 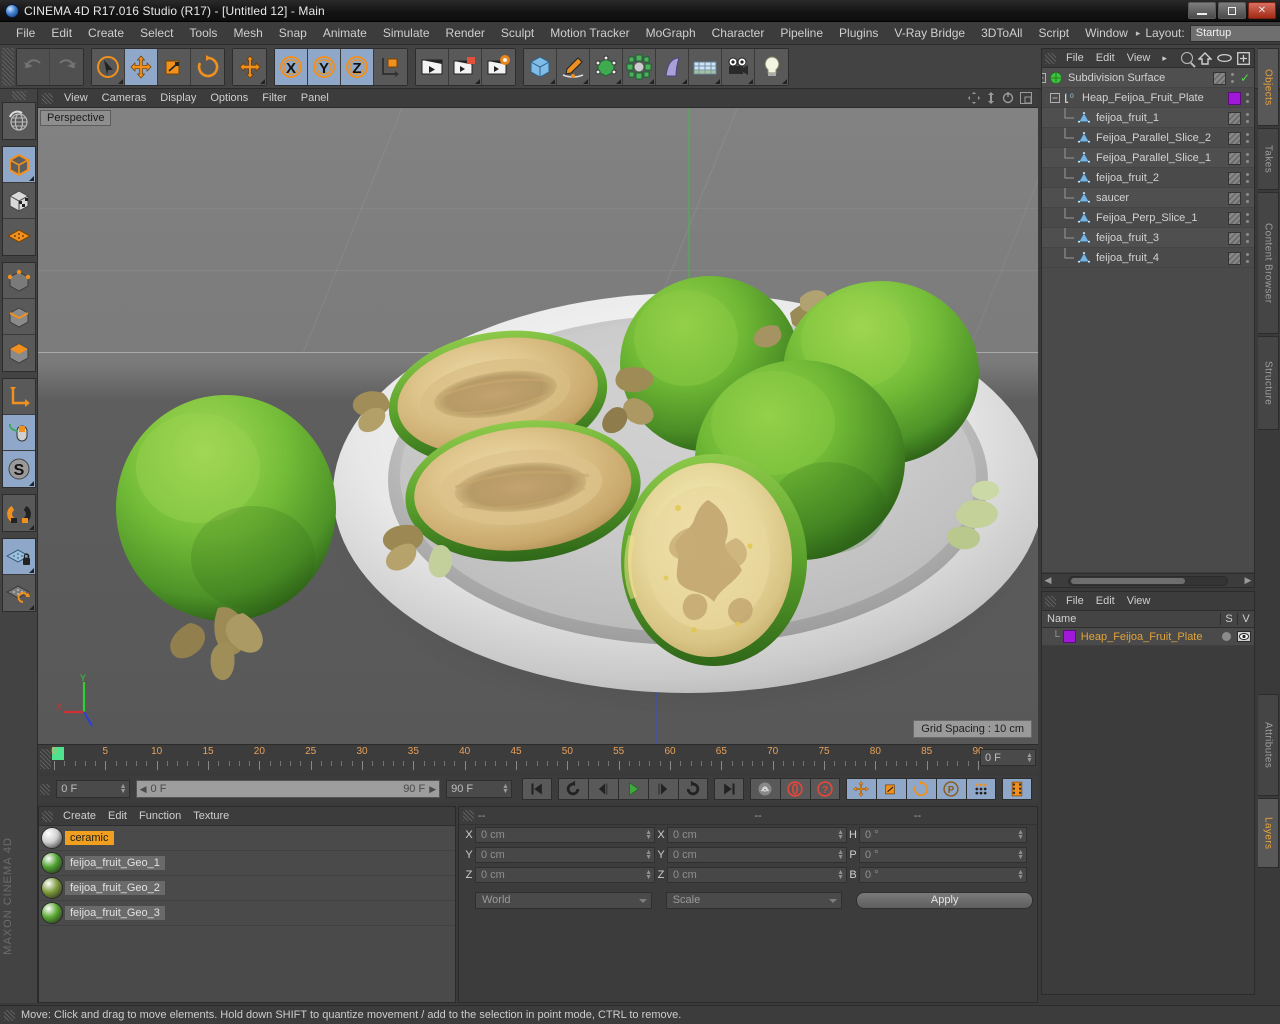 What do you see at coordinates (1069, 636) in the screenshot?
I see `layer-color-swatch` at bounding box center [1069, 636].